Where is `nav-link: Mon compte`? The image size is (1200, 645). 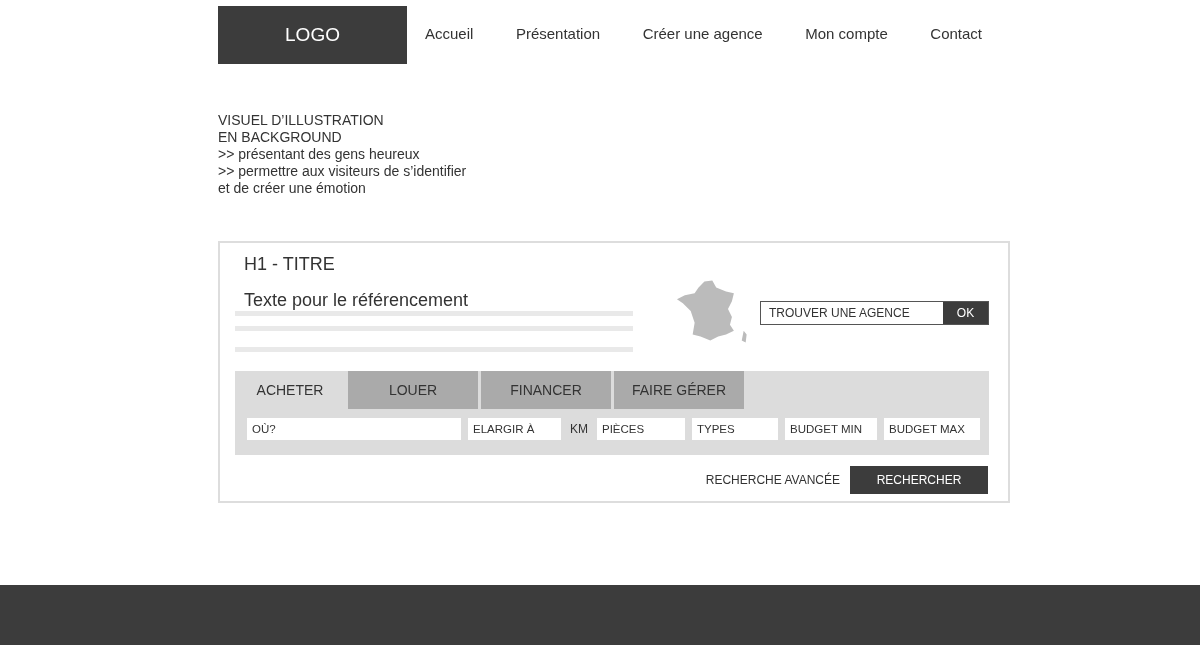 nav-link: Mon compte is located at coordinates (846, 33).